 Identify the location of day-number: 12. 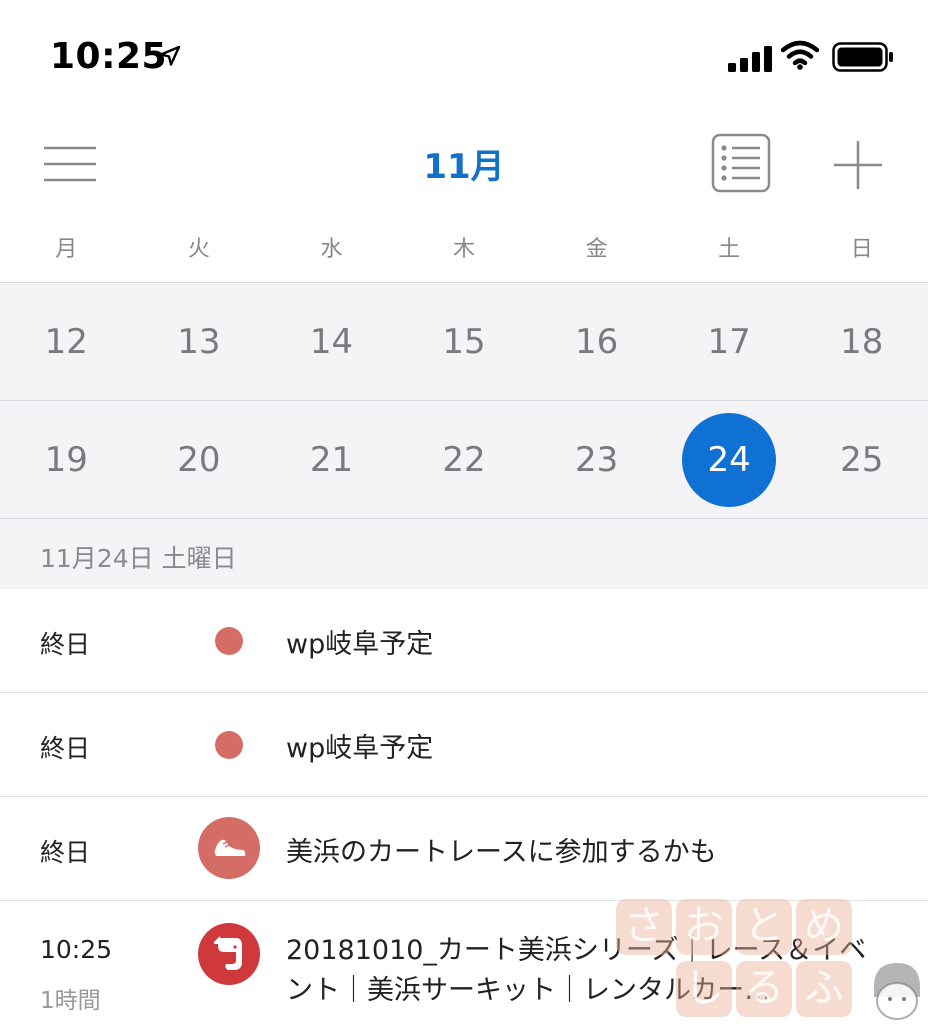
(66, 341).